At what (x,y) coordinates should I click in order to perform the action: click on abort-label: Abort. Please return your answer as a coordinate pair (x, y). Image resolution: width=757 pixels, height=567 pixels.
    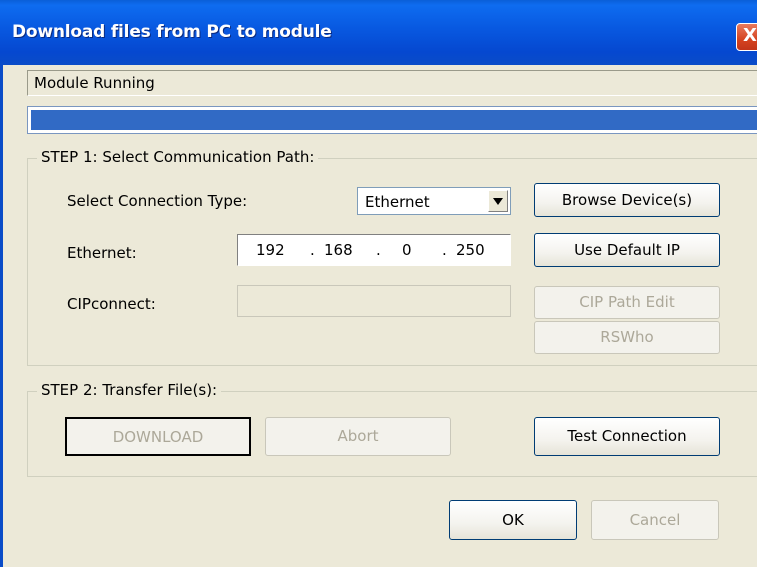
    Looking at the image, I should click on (358, 436).